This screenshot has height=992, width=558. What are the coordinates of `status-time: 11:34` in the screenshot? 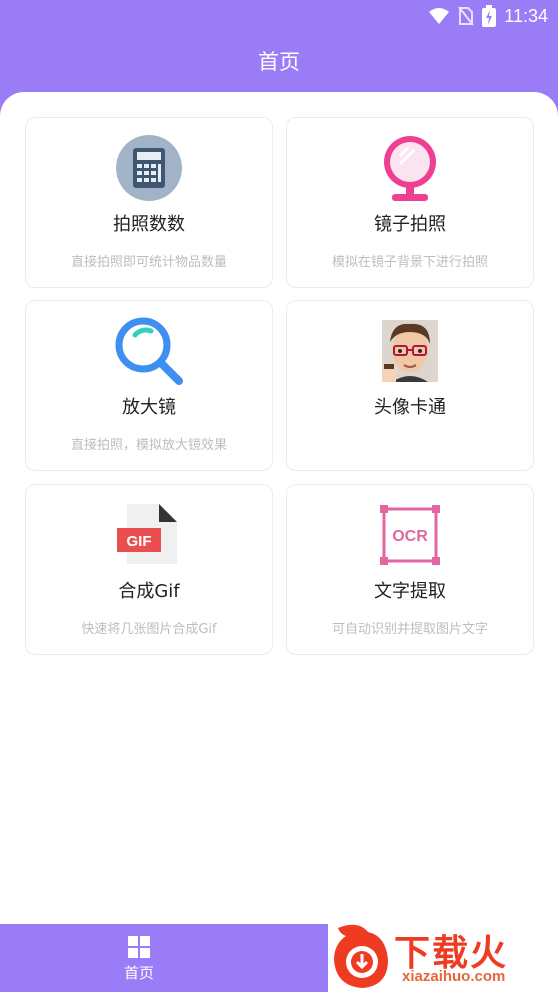 It's located at (526, 15).